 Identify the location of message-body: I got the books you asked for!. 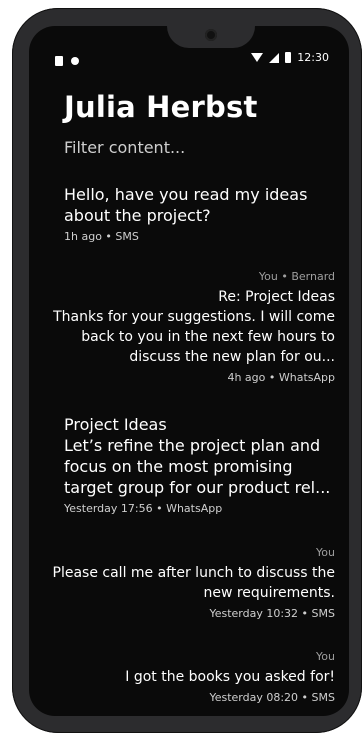
(230, 677).